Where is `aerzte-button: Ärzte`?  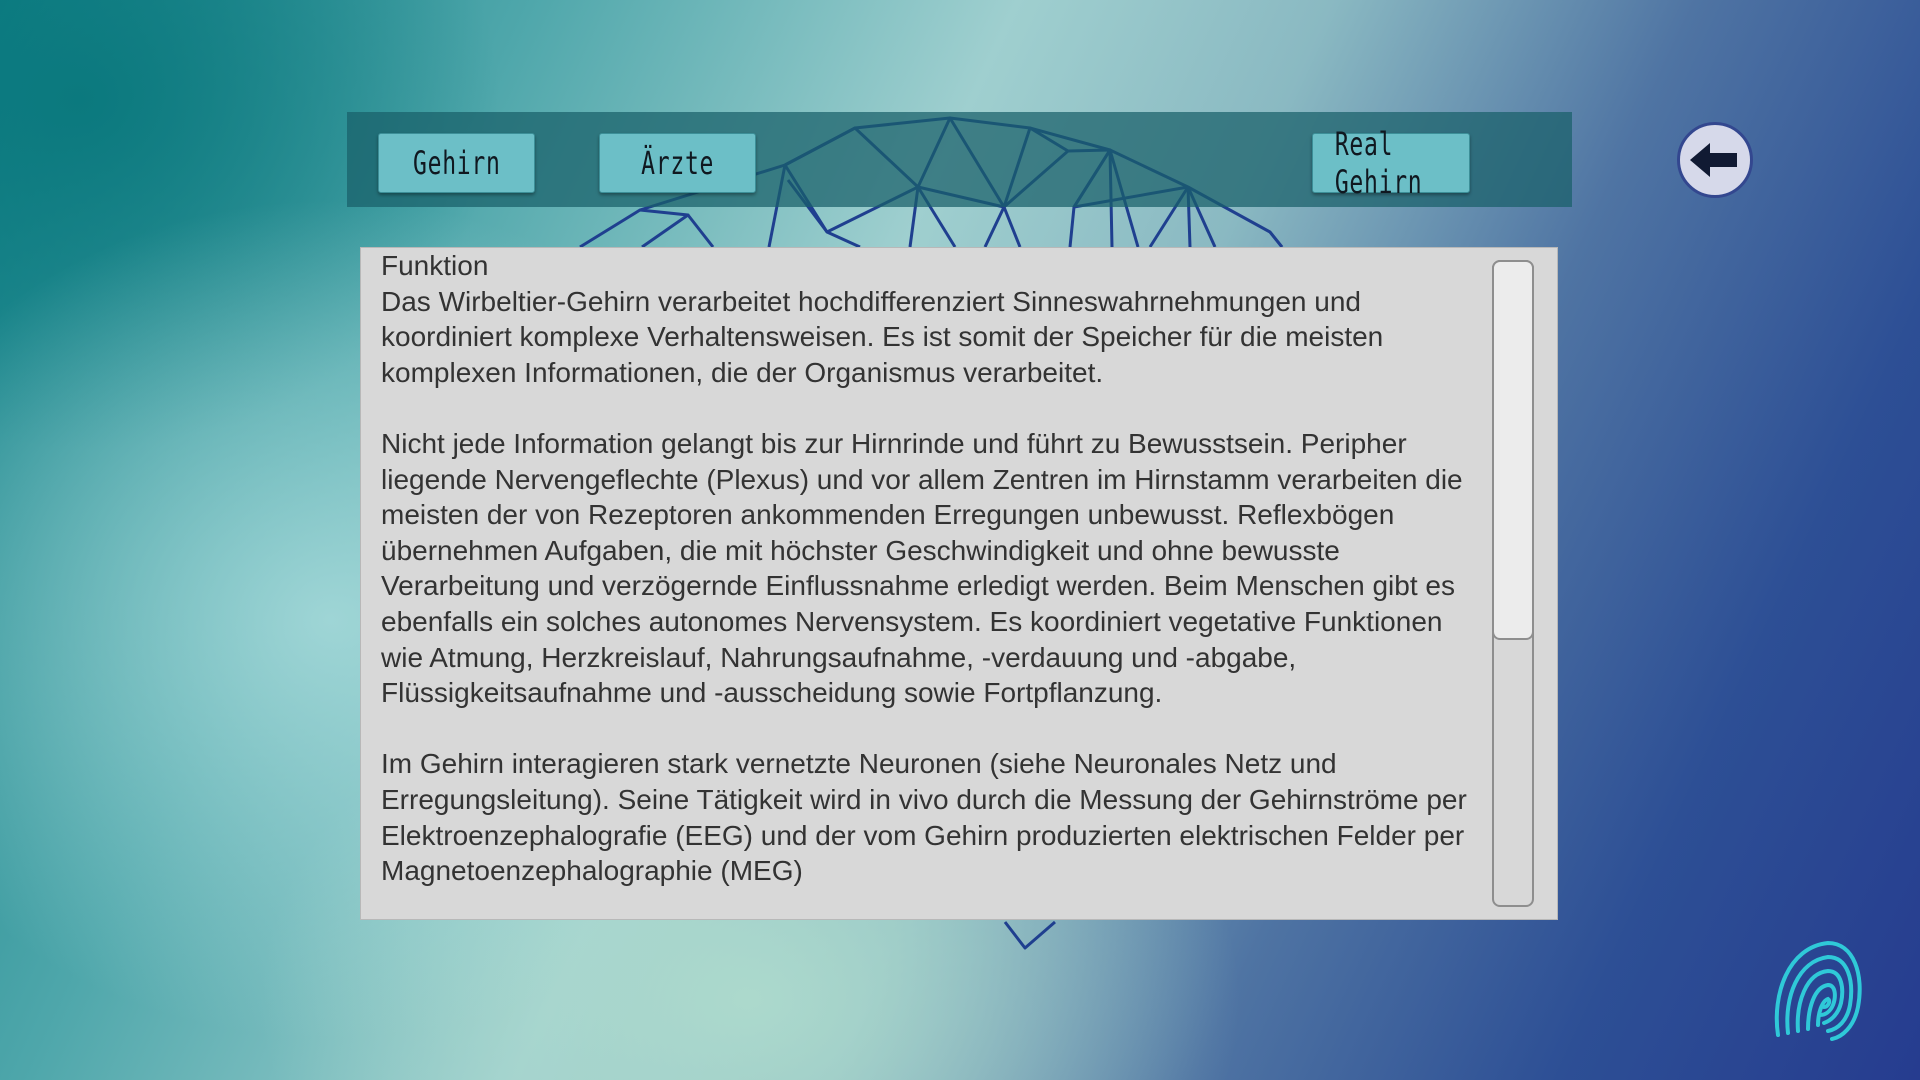 aerzte-button: Ärzte is located at coordinates (677, 163).